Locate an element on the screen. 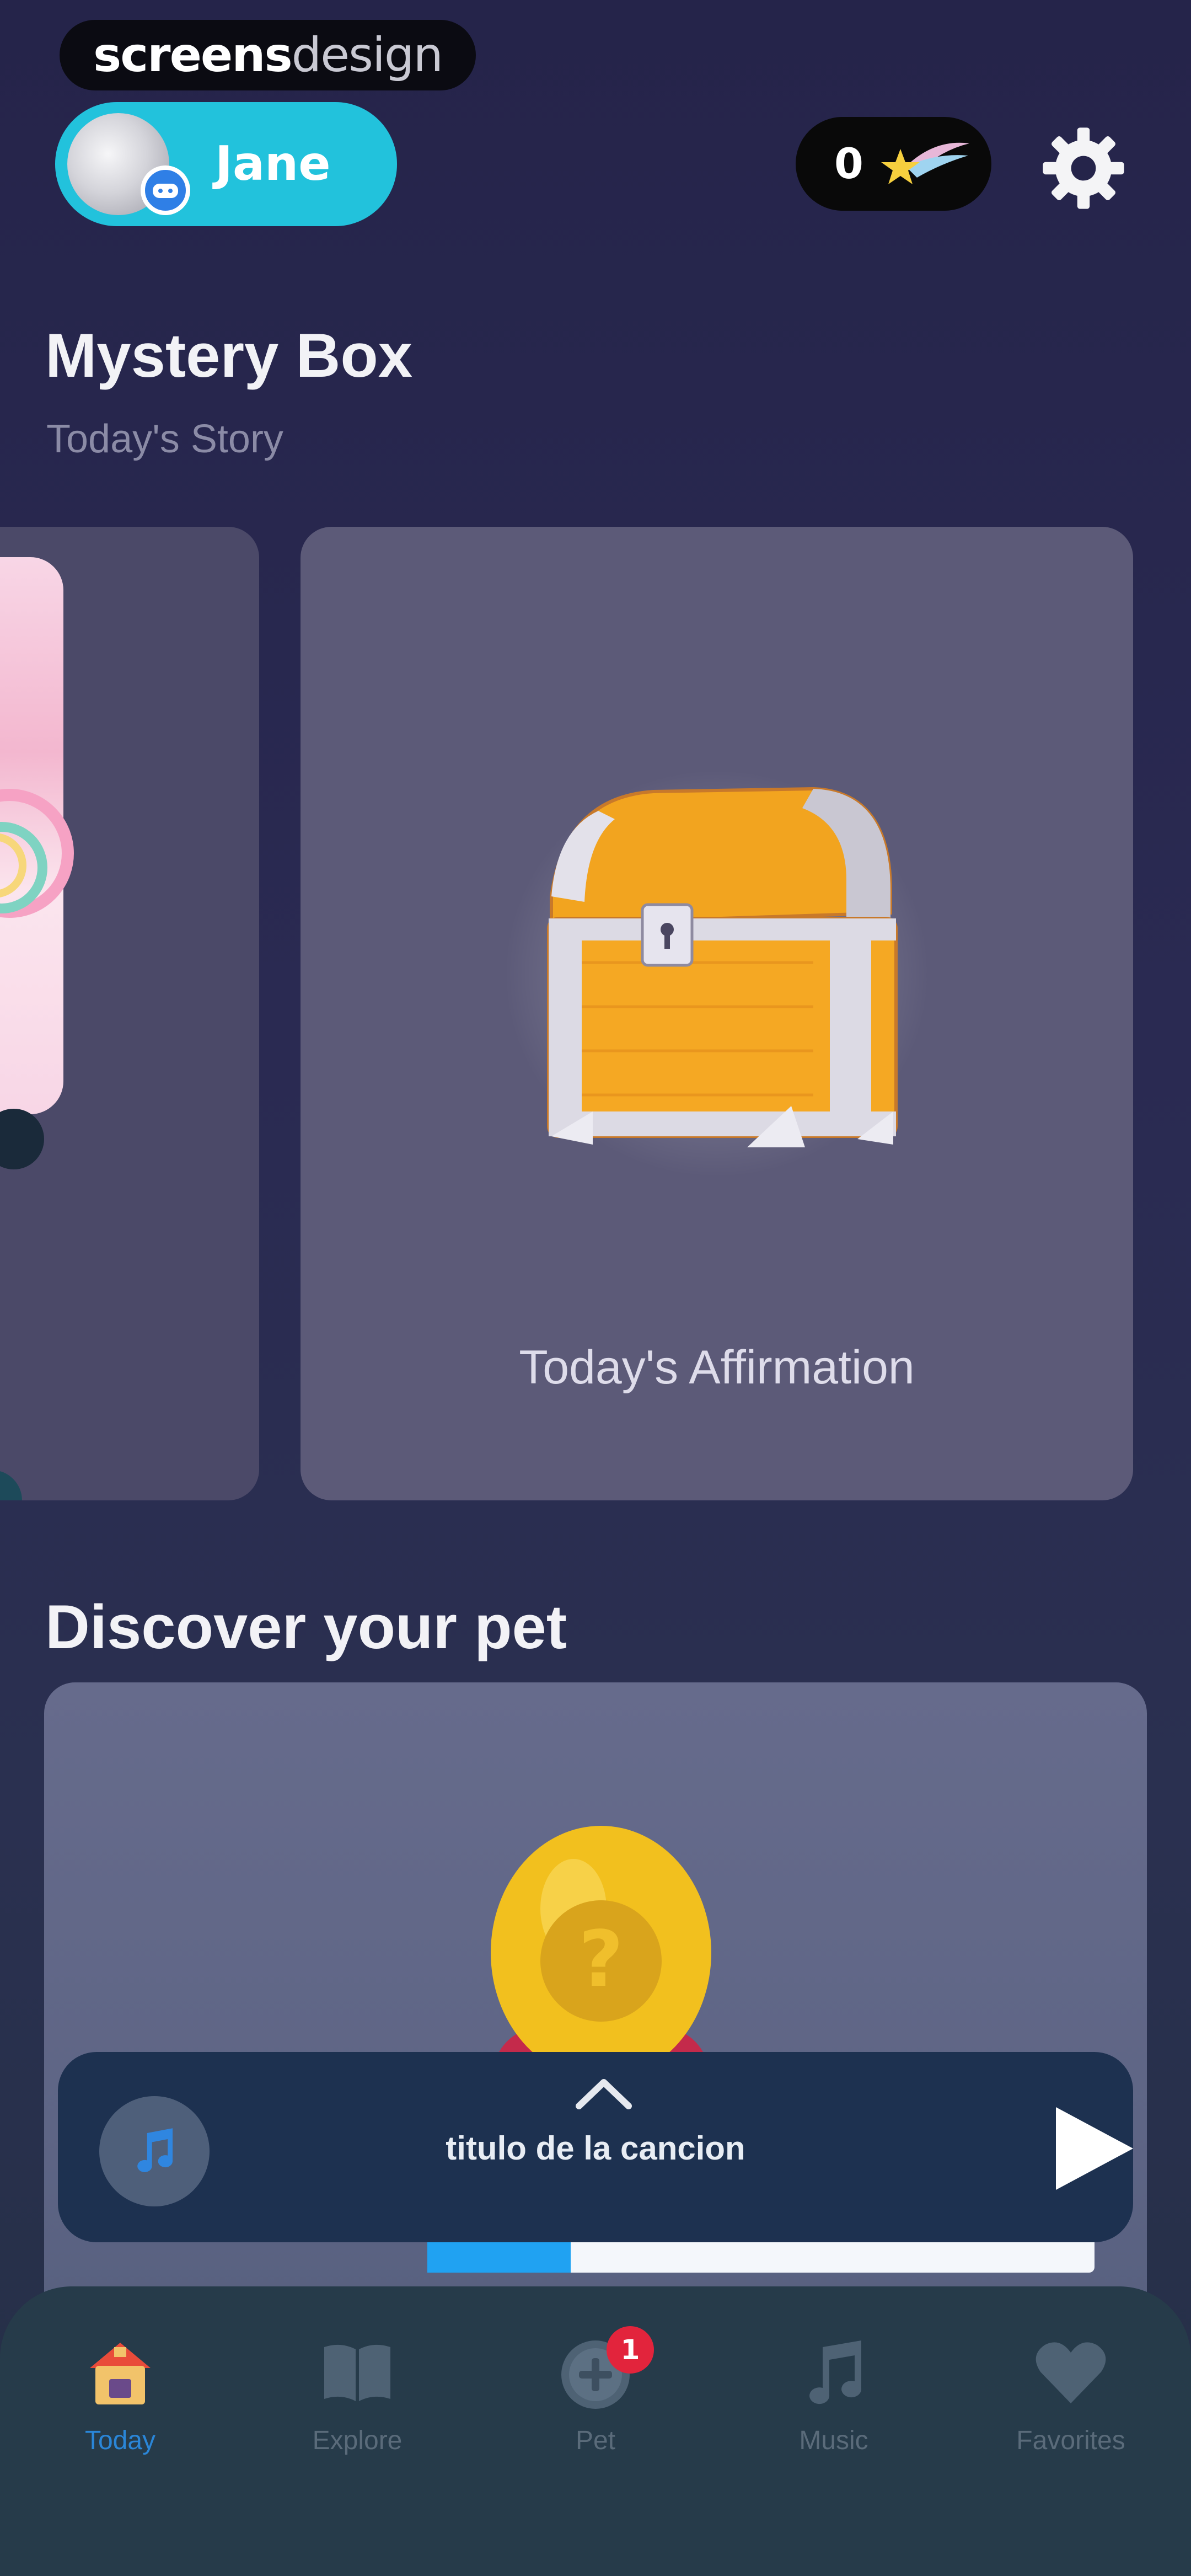 The width and height of the screenshot is (1191, 2576). tab-label-explore: Explore is located at coordinates (357, 2440).